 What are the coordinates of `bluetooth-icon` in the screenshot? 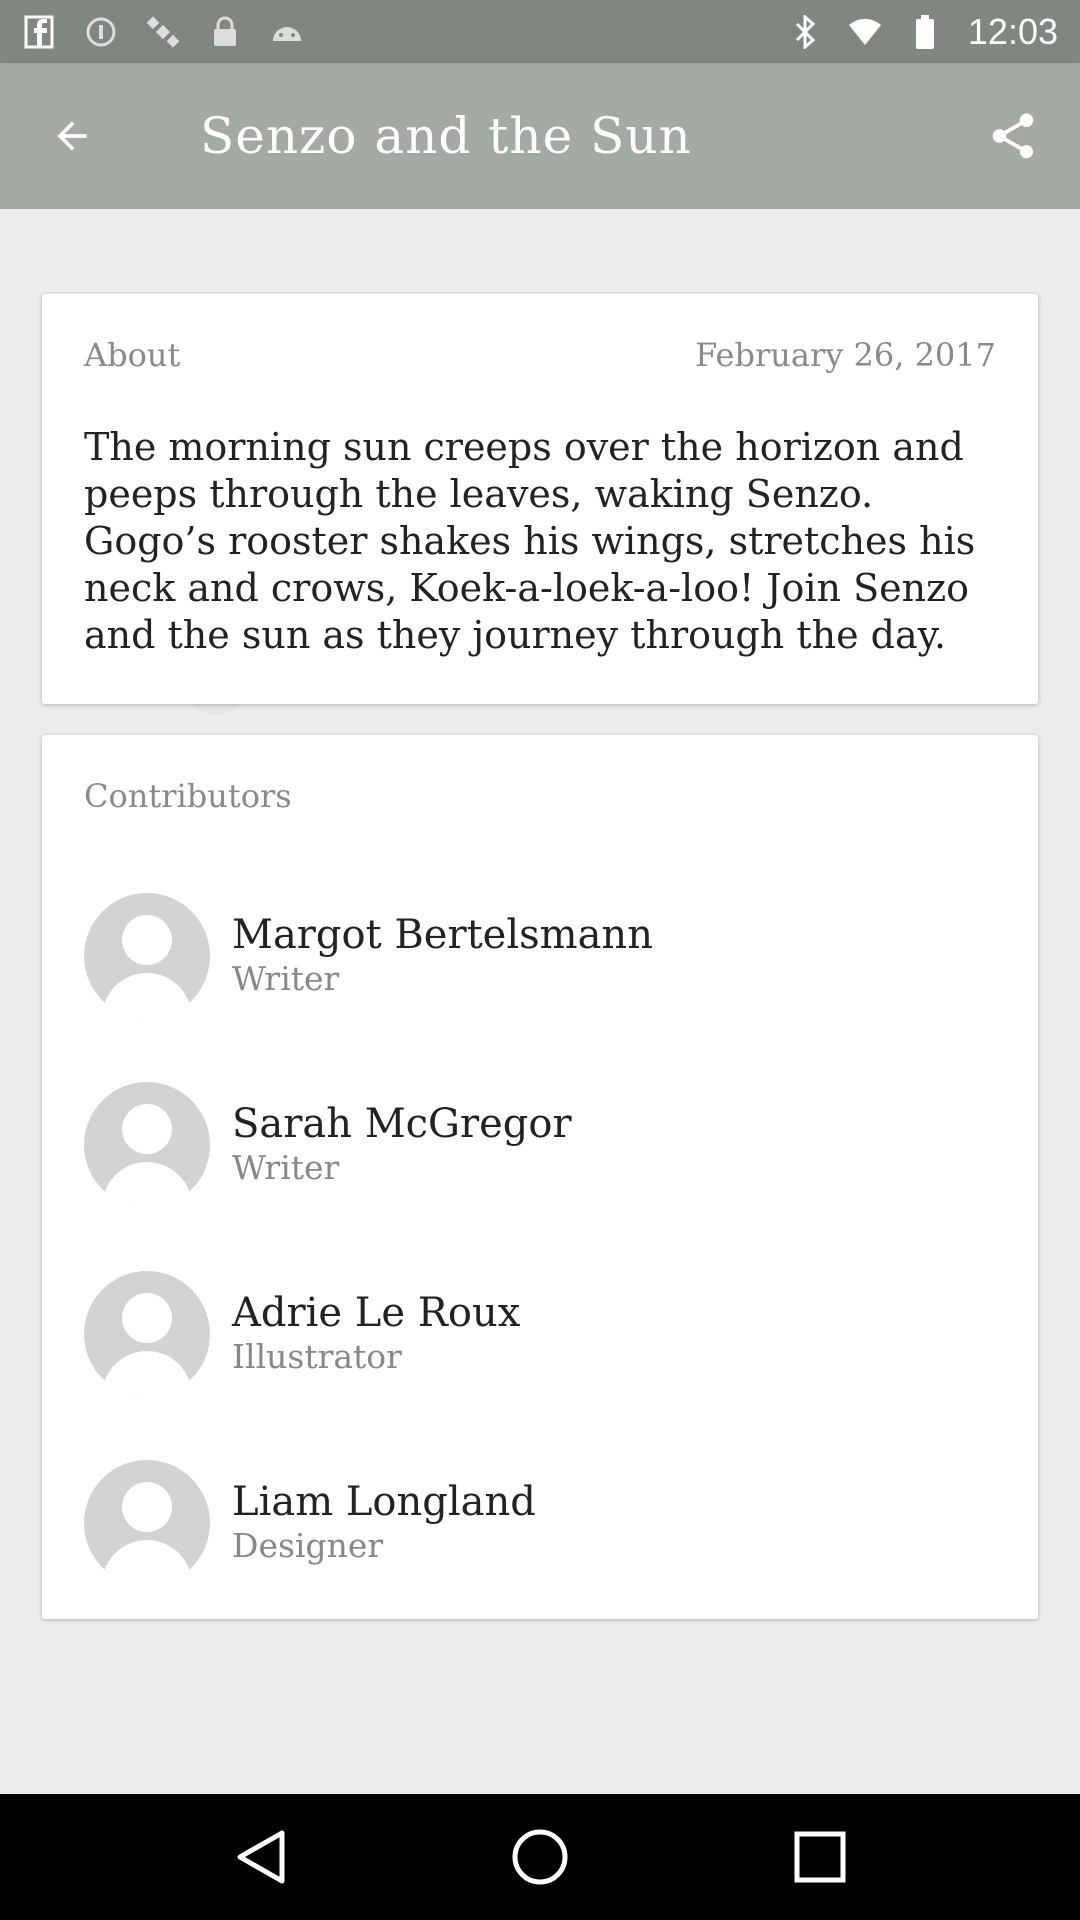 It's located at (805, 31).